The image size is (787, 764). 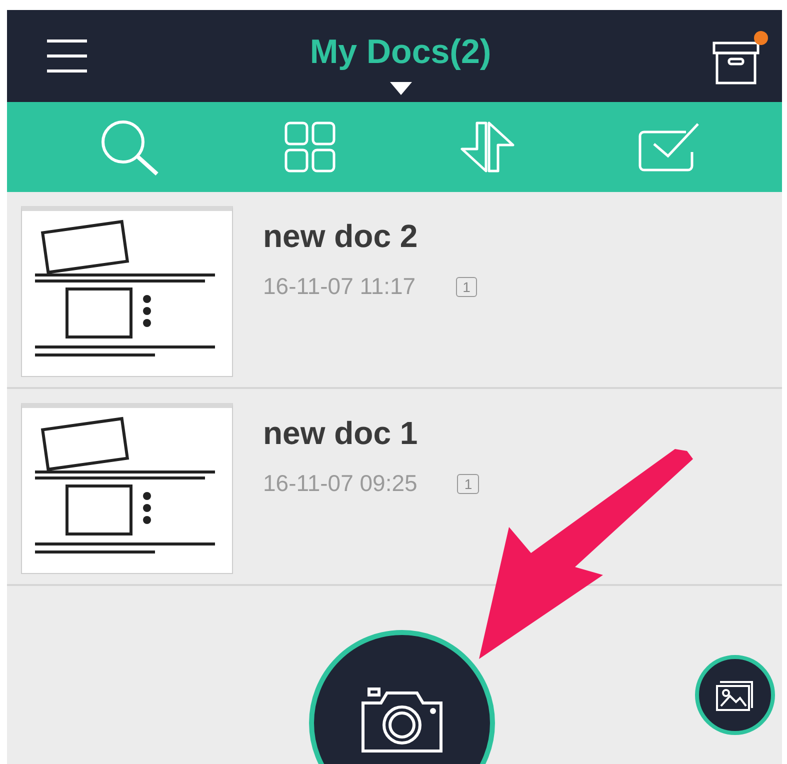 I want to click on image-gallery-icon, so click(x=735, y=695).